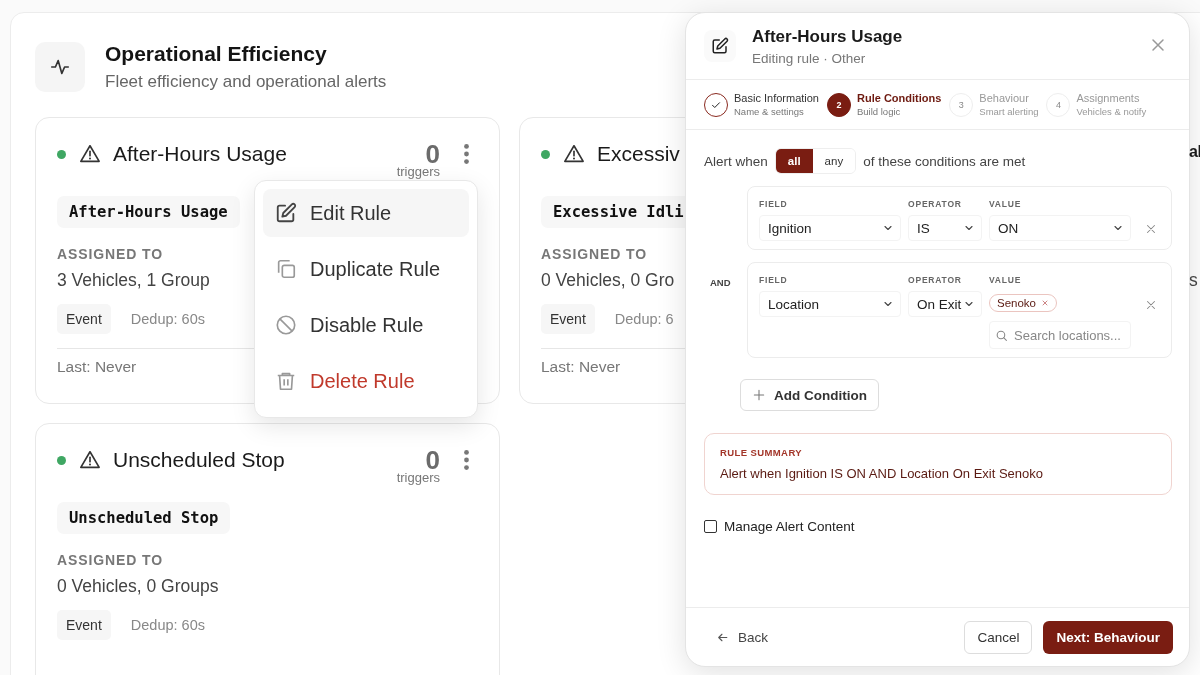 Image resolution: width=1200 pixels, height=675 pixels. What do you see at coordinates (736, 161) in the screenshot?
I see `logic-prefix: Alert when` at bounding box center [736, 161].